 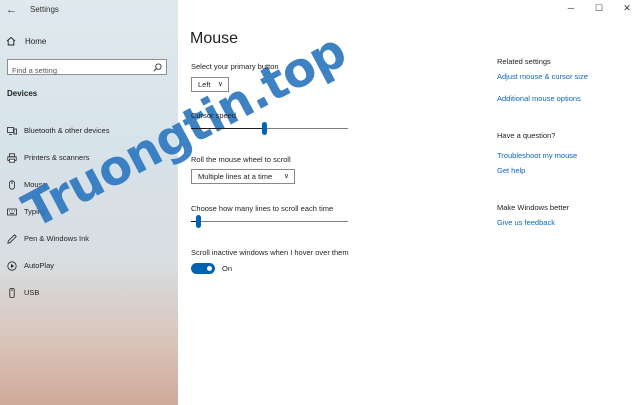 I want to click on wheel-scroll-label: Roll the mouse wheel to scroll, so click(x=241, y=159).